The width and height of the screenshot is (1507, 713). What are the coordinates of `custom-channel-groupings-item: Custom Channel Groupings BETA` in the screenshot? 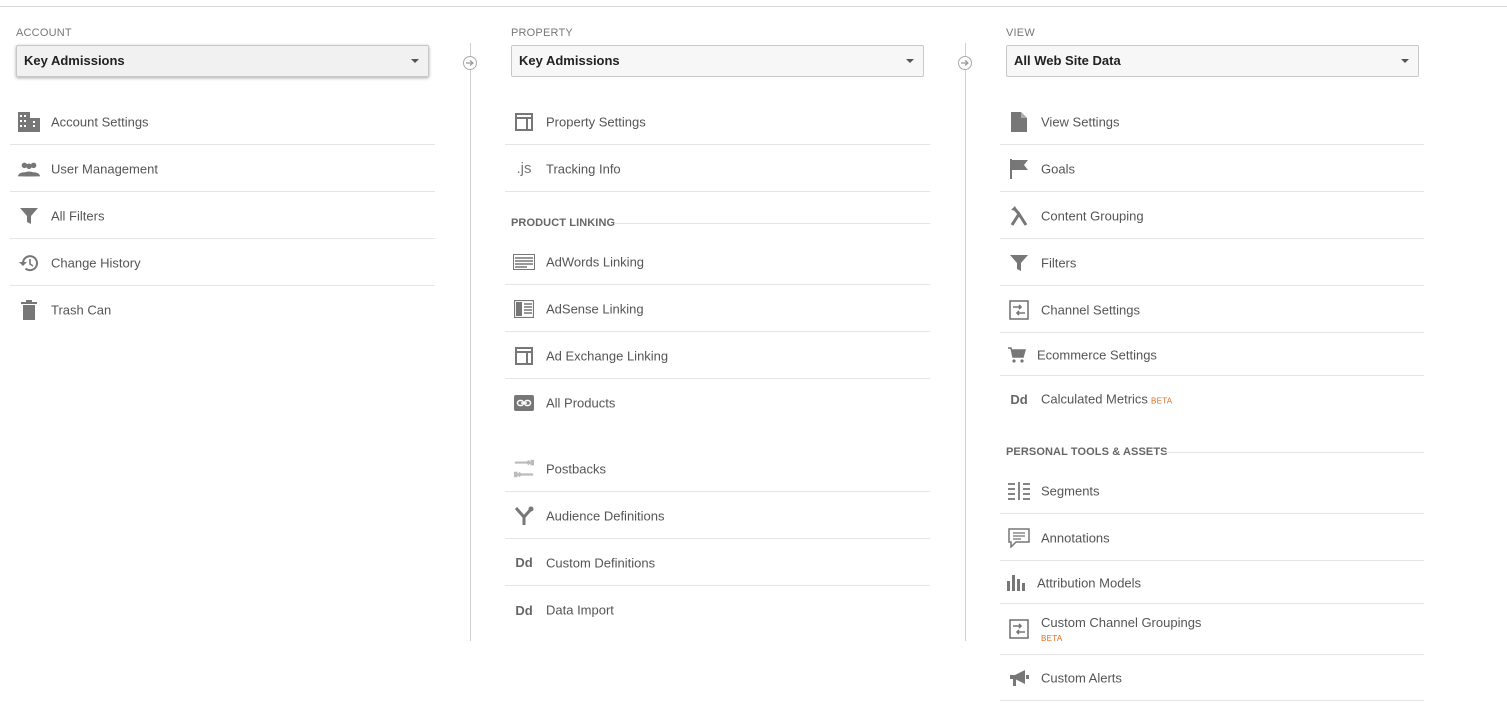 It's located at (1212, 629).